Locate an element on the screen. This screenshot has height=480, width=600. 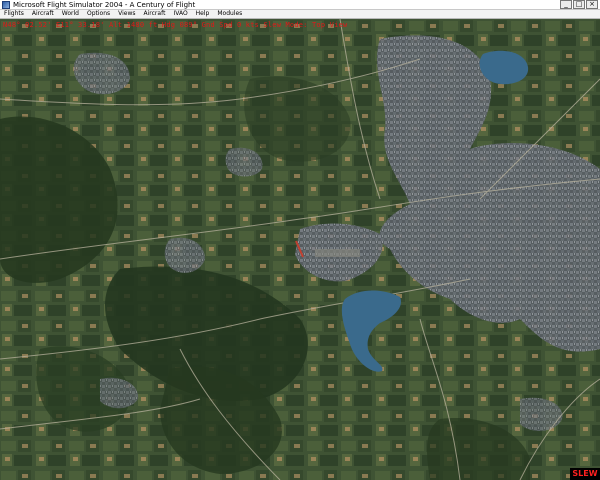
window-controls: _ □ × is located at coordinates (579, 5).